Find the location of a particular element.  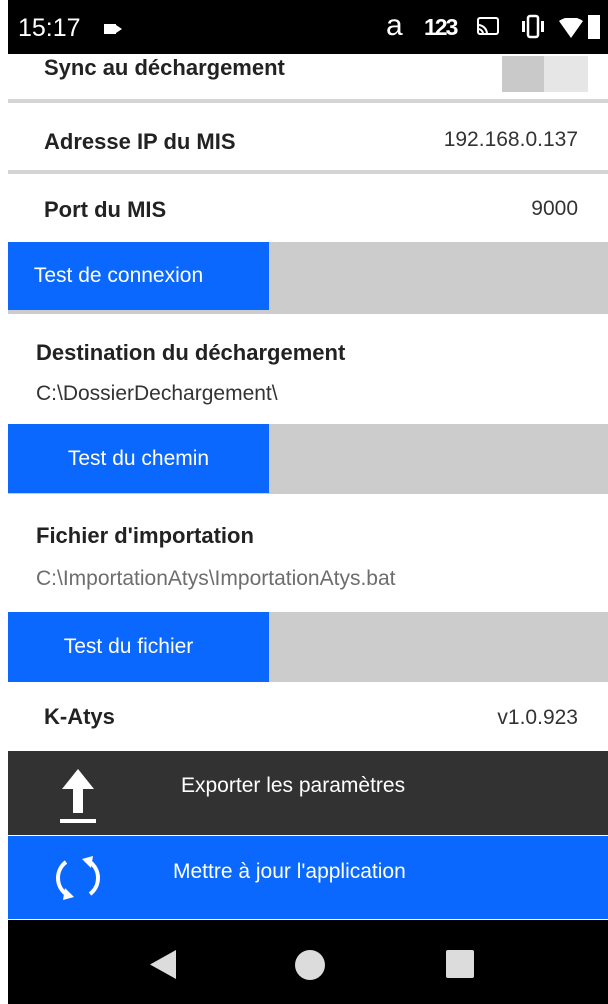

destination-path: C:\DossierDechargement\ is located at coordinates (157, 394).